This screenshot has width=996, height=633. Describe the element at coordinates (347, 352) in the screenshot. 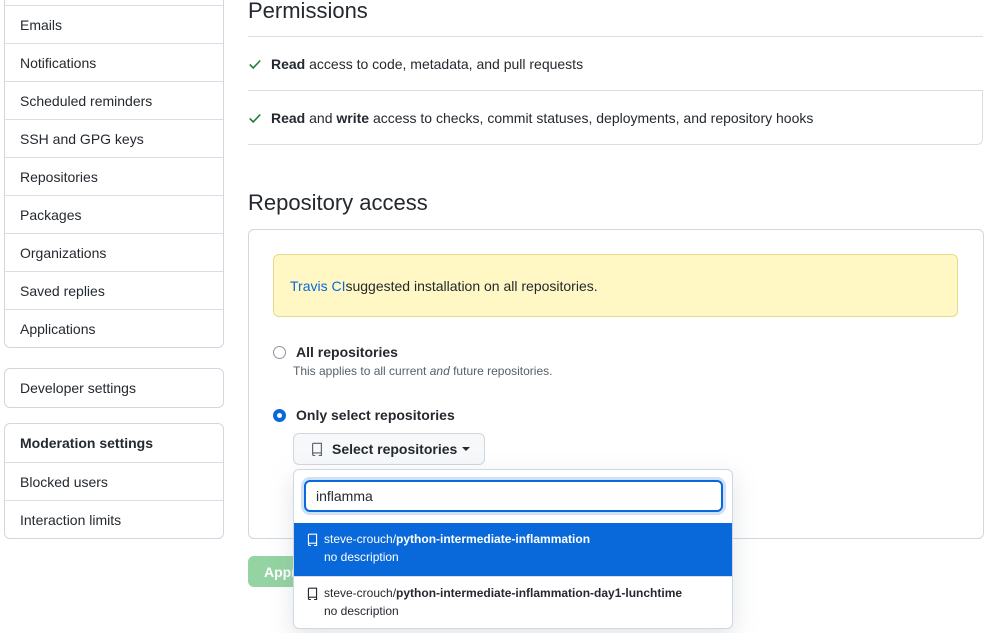

I see `all-repositories-label: All repositories` at that location.